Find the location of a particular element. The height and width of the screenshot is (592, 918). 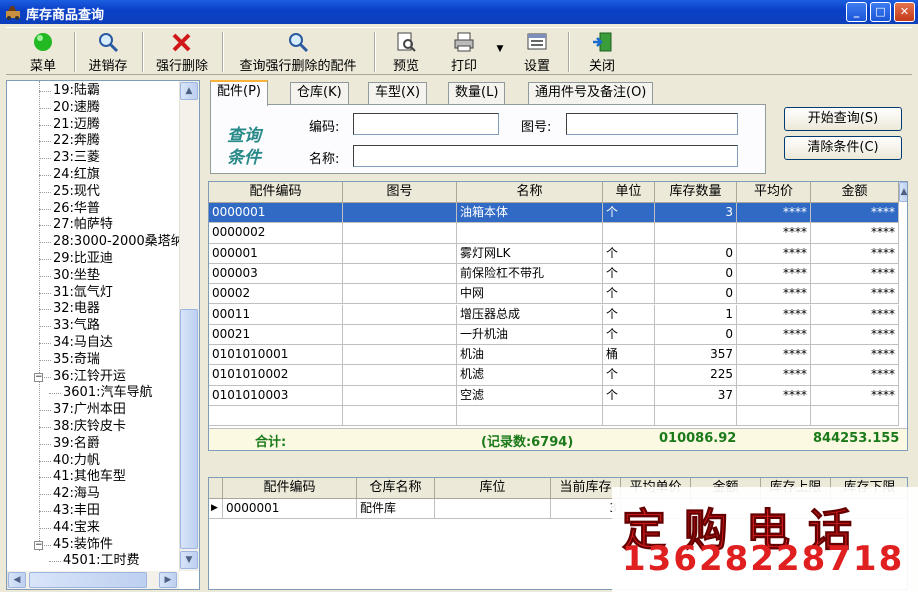

tree-item: 35:奇瑞 is located at coordinates (69, 360).